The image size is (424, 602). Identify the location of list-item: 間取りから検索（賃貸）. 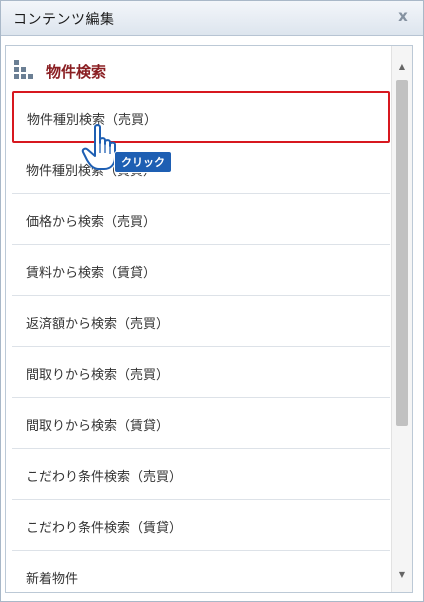
(201, 423).